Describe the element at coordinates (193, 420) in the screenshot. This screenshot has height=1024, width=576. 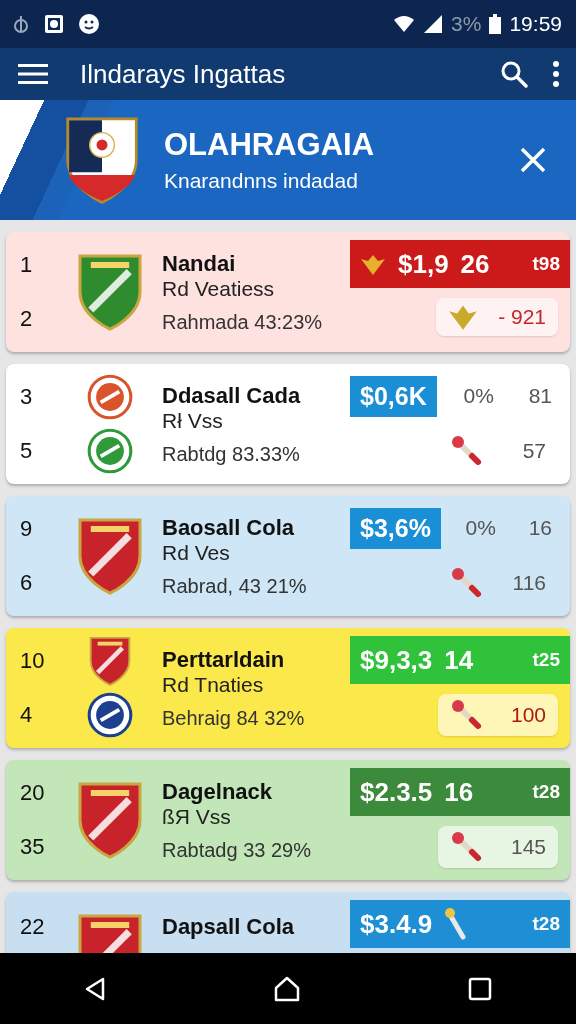
I see `team-subtitle: Rł Vss` at that location.